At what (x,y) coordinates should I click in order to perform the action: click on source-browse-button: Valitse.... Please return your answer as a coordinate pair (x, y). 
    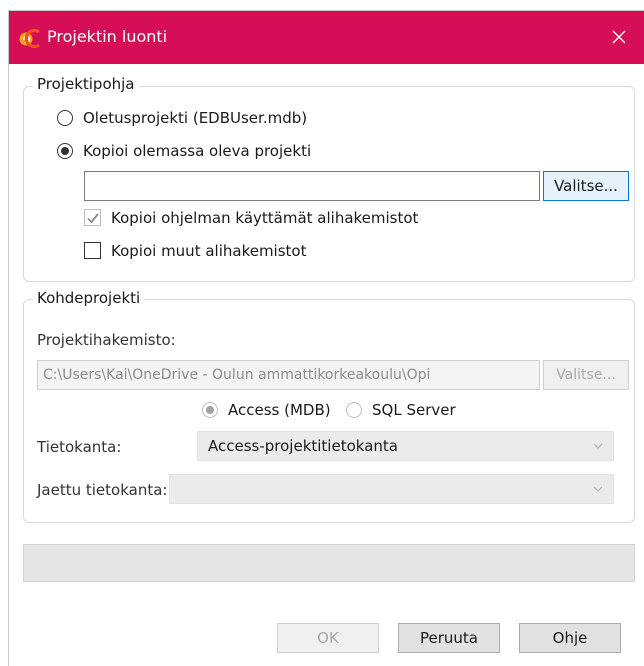
    Looking at the image, I should click on (586, 186).